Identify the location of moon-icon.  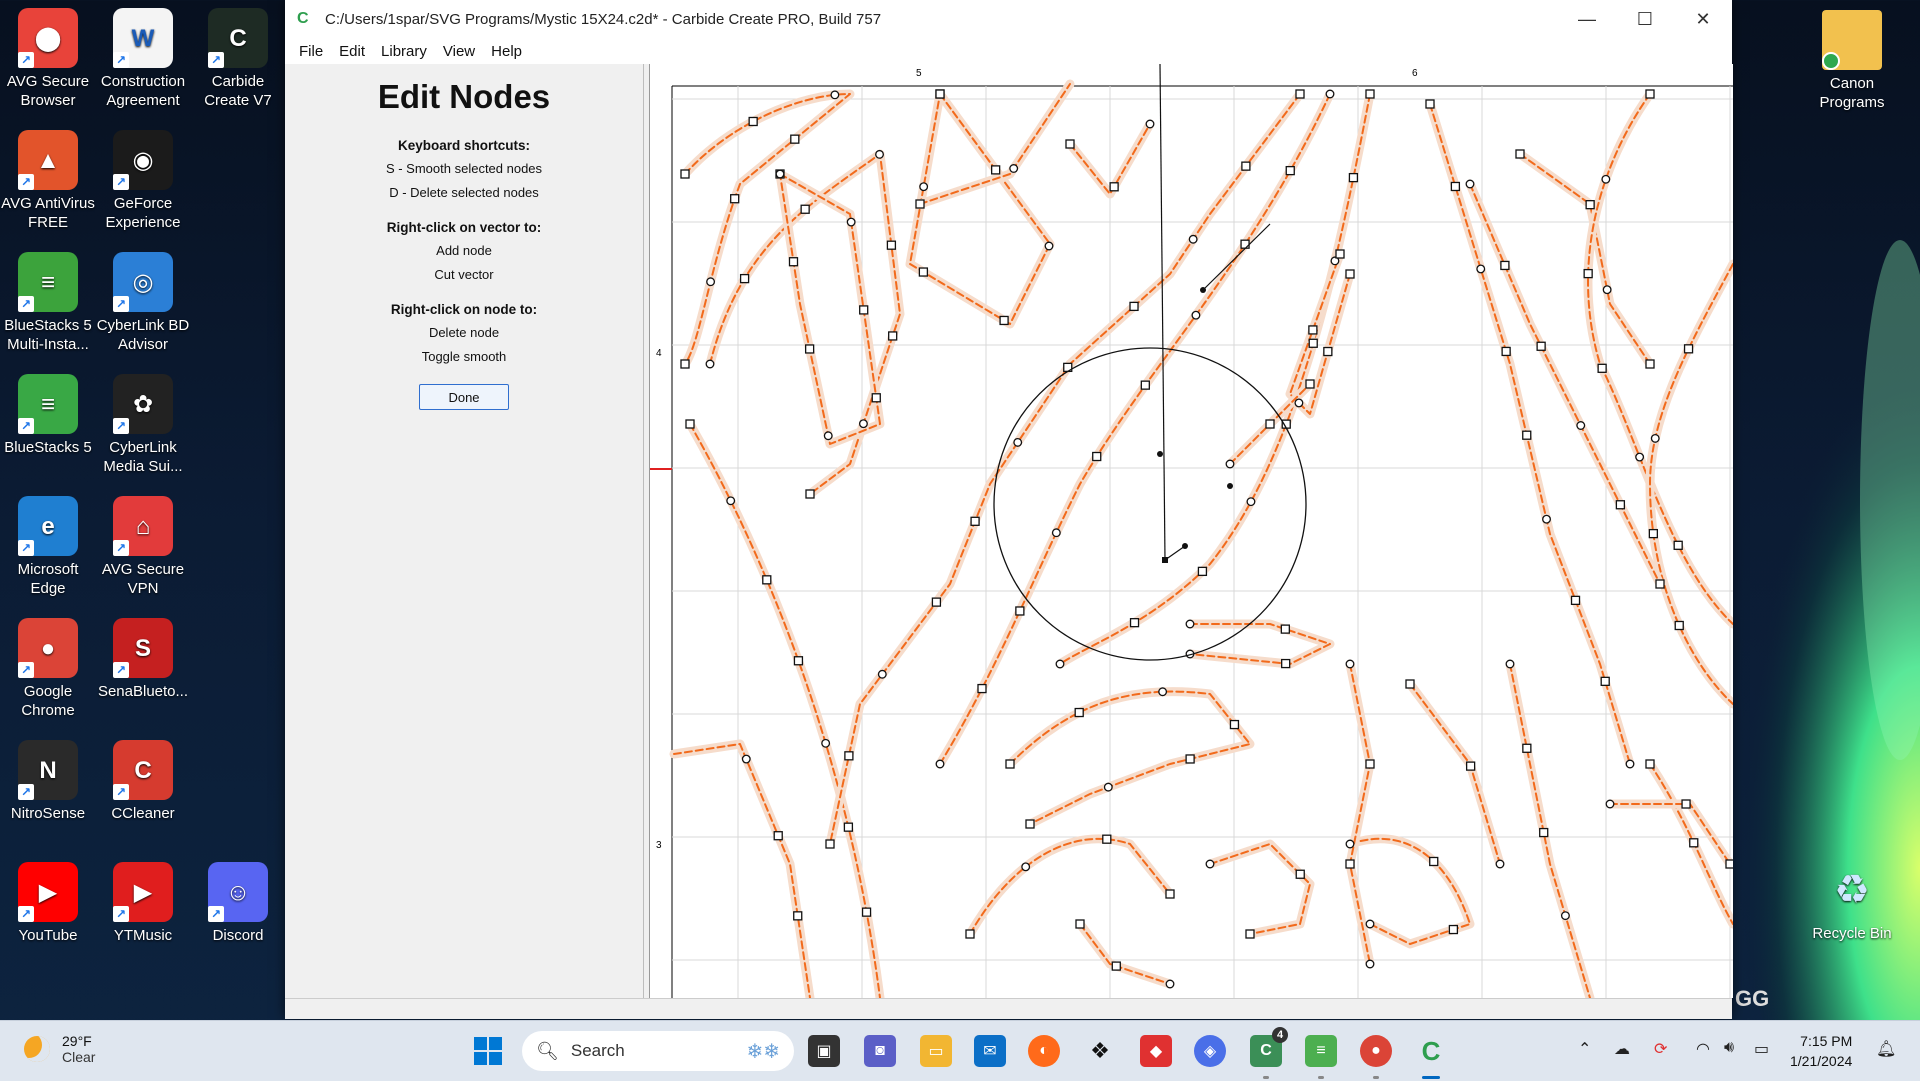
(37, 1049).